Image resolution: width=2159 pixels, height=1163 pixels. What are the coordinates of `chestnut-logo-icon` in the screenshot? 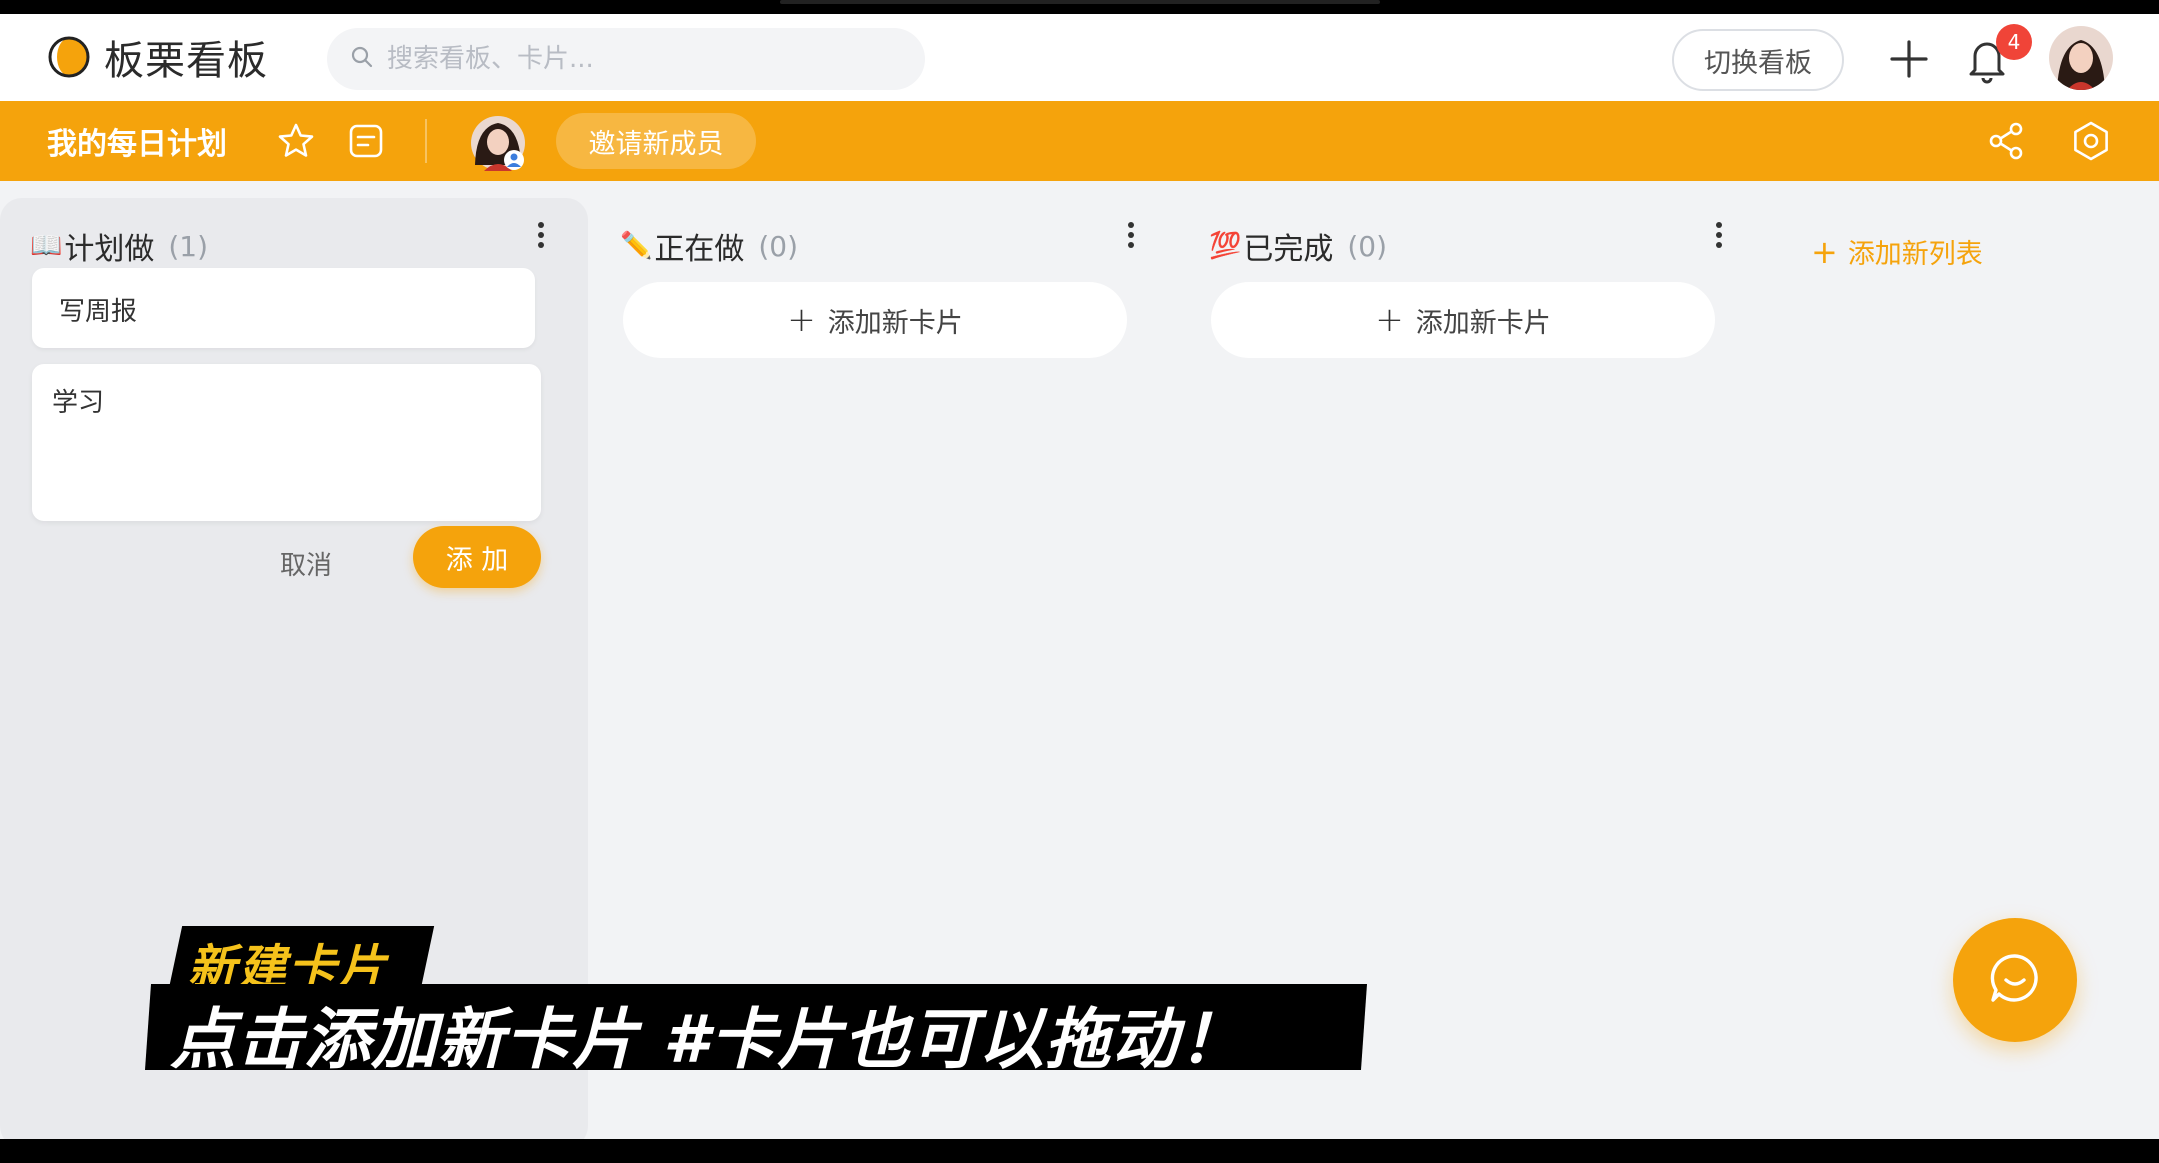 It's located at (69, 57).